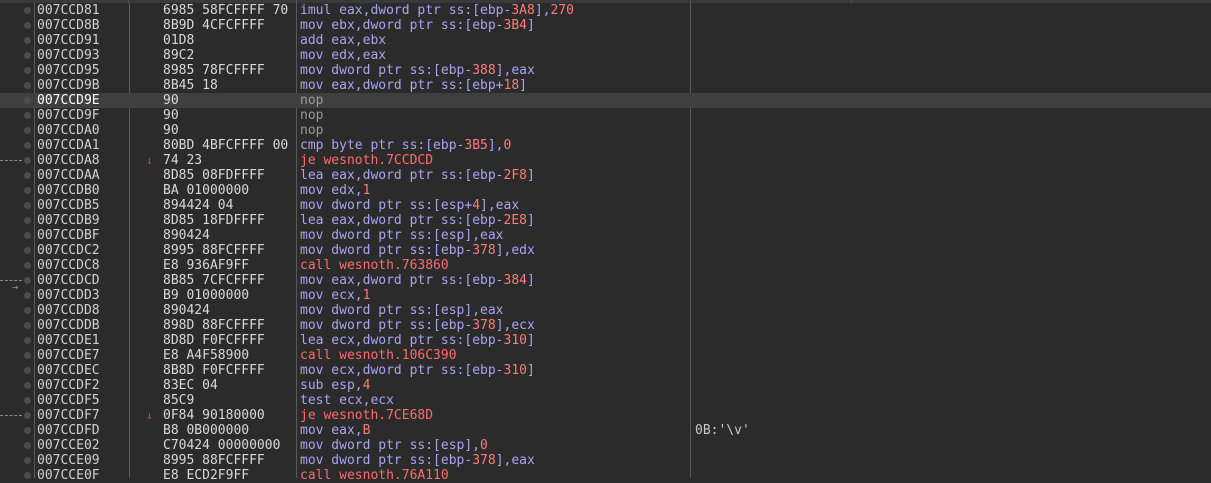 This screenshot has height=483, width=1211. I want to click on bytes-cell: 6985 58FCFFFF 70, so click(229, 10).